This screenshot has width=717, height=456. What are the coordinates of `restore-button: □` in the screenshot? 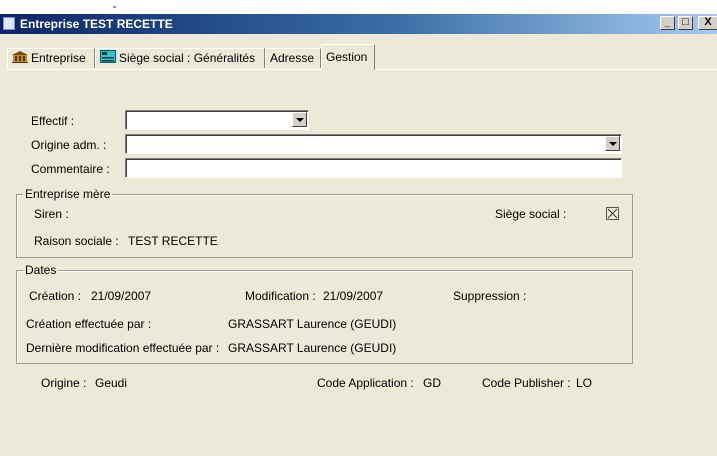 It's located at (685, 23).